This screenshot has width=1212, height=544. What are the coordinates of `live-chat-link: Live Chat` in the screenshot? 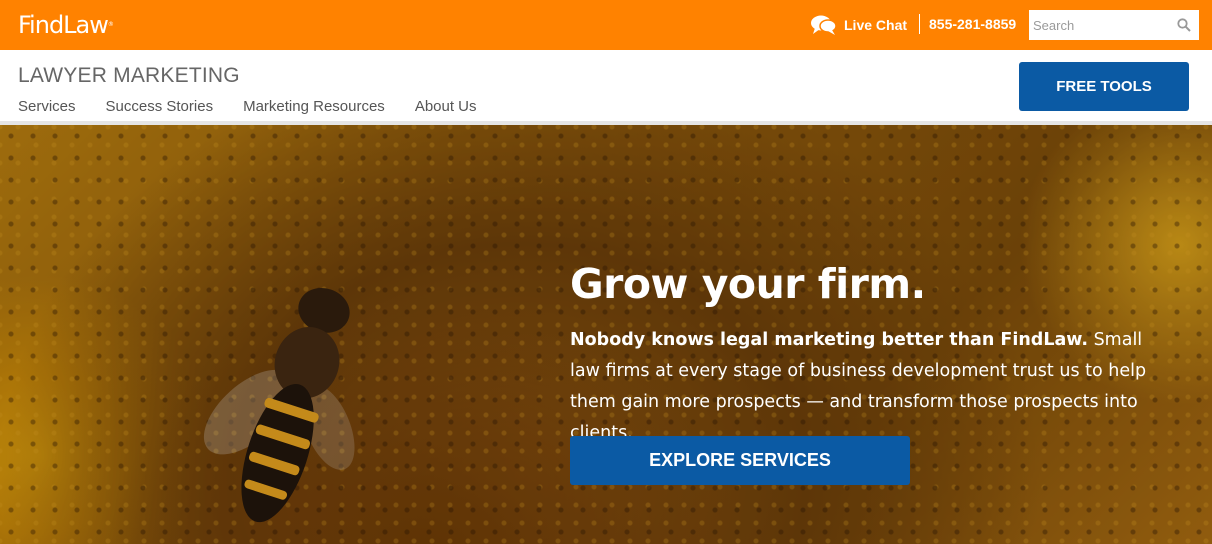 It's located at (858, 25).